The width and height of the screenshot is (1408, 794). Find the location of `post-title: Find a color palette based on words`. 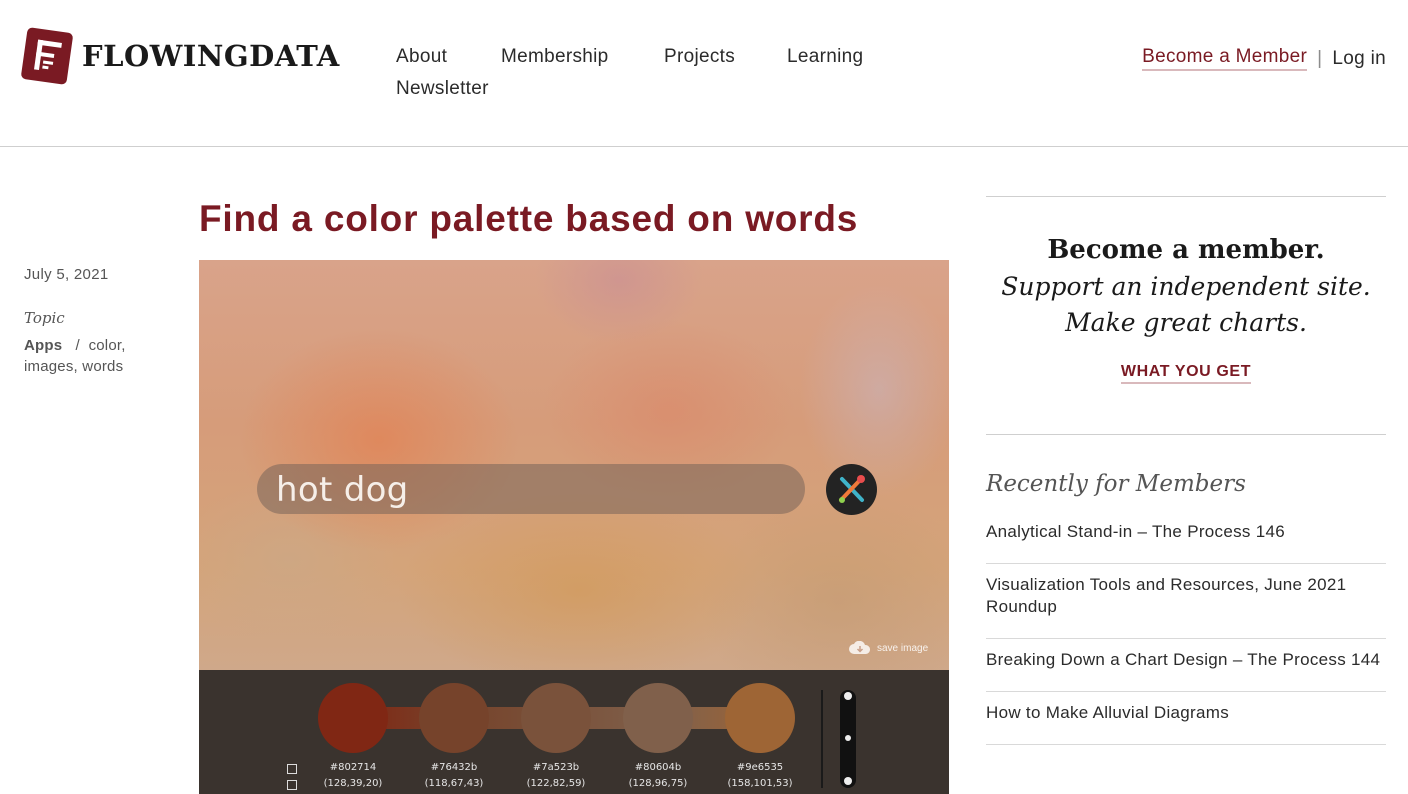

post-title: Find a color palette based on words is located at coordinates (528, 219).